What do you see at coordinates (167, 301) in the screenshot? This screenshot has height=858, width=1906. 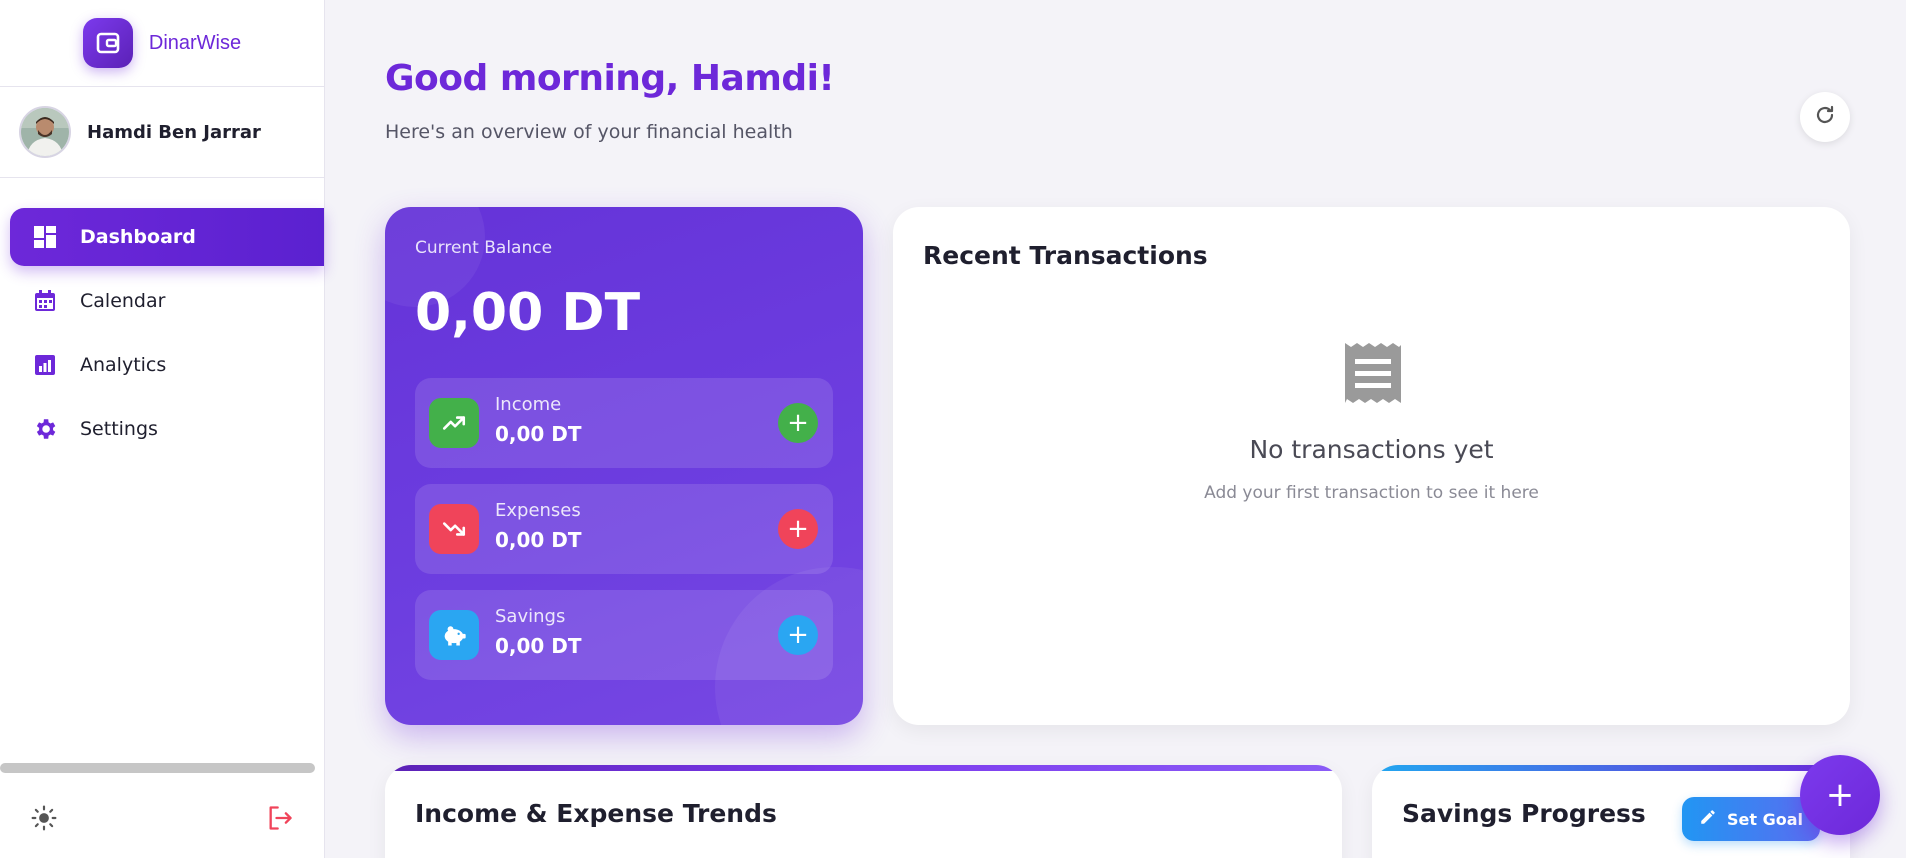 I see `nav-item-calendar: Calendar` at bounding box center [167, 301].